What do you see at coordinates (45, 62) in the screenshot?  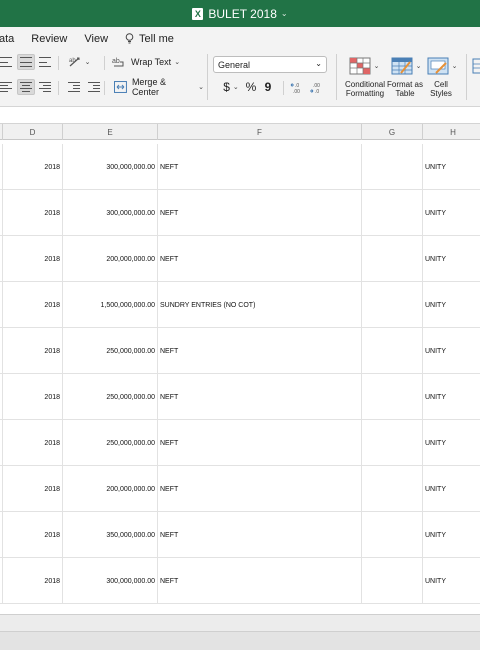 I see `align-bottom-icon` at bounding box center [45, 62].